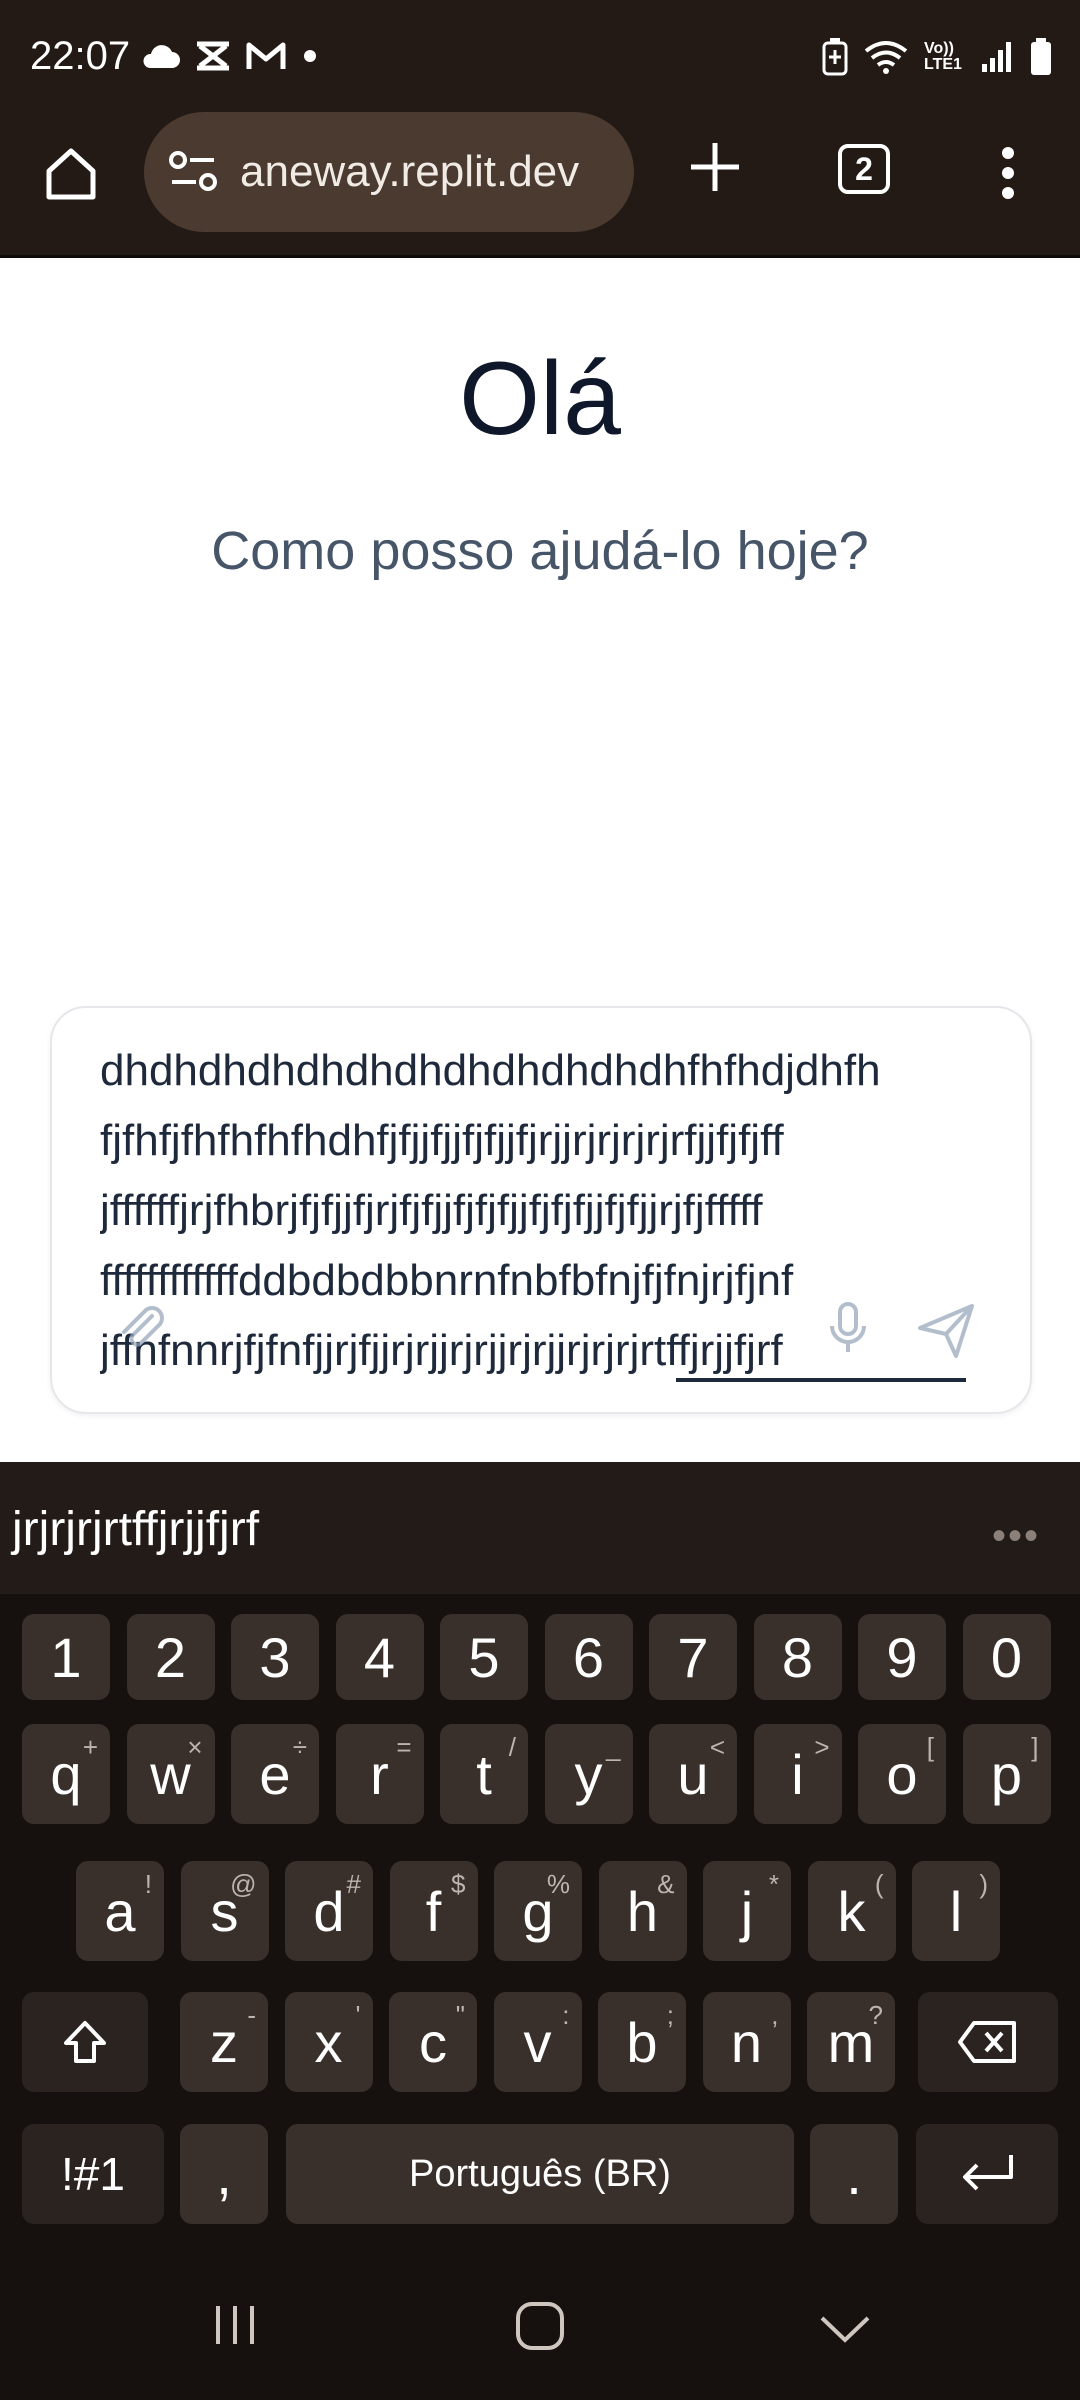 The image size is (1080, 2400). I want to click on key-label: 5, so click(484, 1657).